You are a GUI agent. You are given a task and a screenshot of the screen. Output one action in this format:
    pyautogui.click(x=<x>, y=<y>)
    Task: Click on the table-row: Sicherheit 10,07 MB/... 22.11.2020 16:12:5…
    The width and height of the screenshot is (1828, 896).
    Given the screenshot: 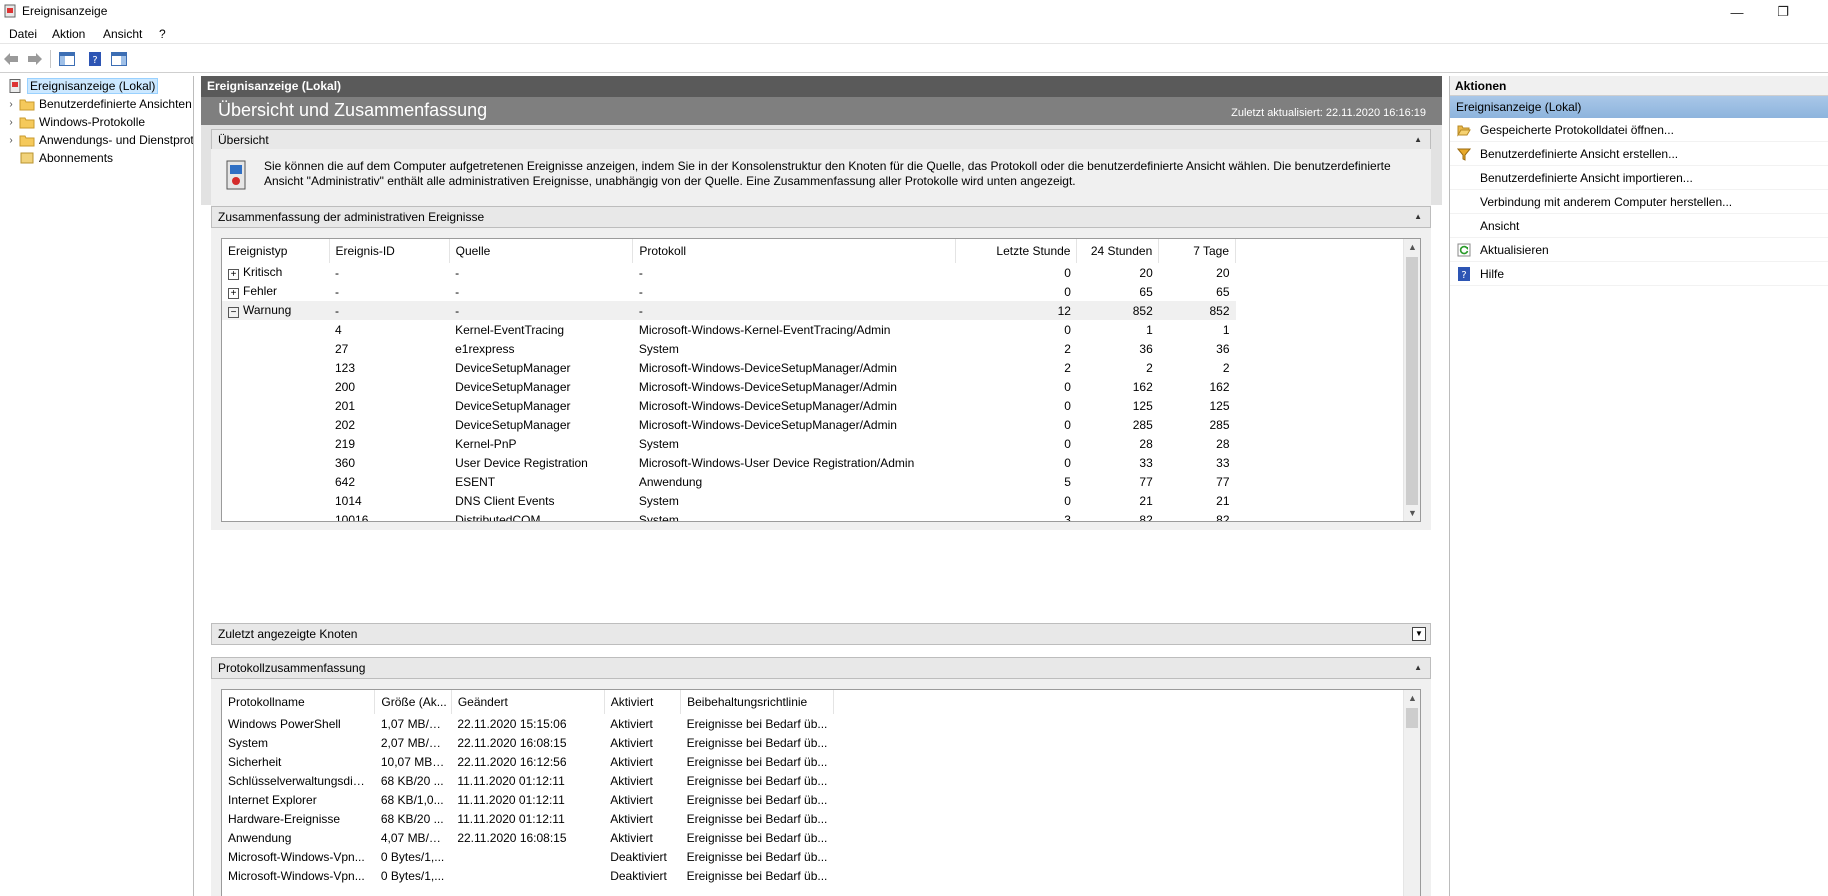 What is the action you would take?
    pyautogui.click(x=528, y=761)
    